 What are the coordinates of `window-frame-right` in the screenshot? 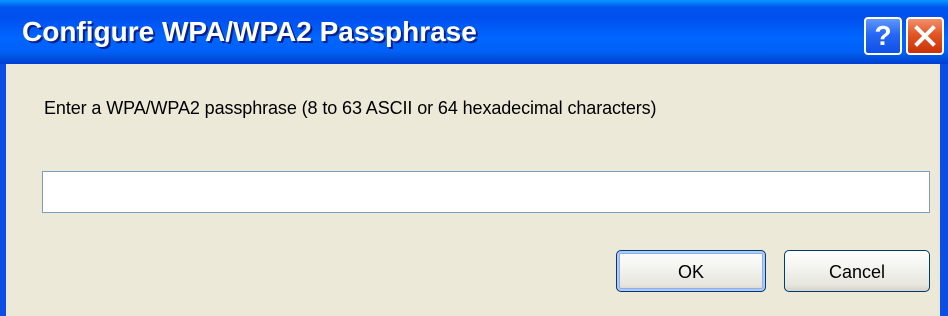 It's located at (944, 190).